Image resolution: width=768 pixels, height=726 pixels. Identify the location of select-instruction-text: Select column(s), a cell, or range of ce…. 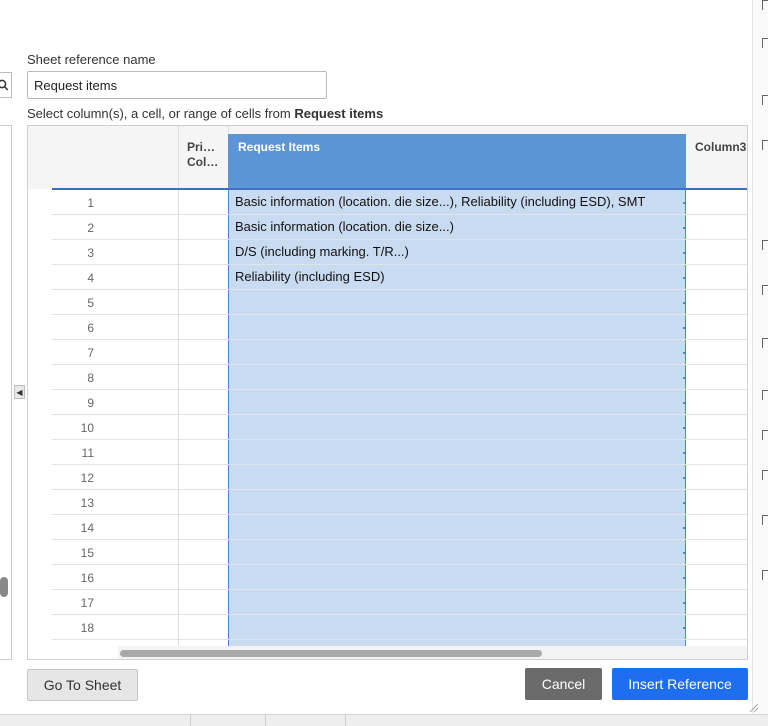
(161, 113).